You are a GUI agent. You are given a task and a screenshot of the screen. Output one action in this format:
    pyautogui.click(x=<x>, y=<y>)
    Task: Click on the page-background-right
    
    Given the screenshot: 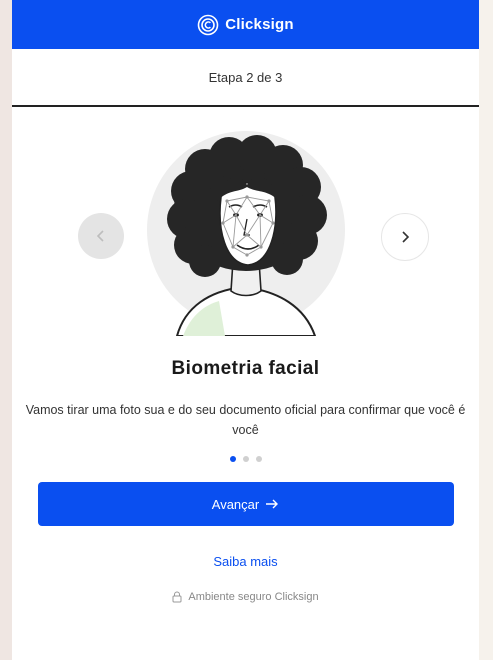 What is the action you would take?
    pyautogui.click(x=486, y=330)
    